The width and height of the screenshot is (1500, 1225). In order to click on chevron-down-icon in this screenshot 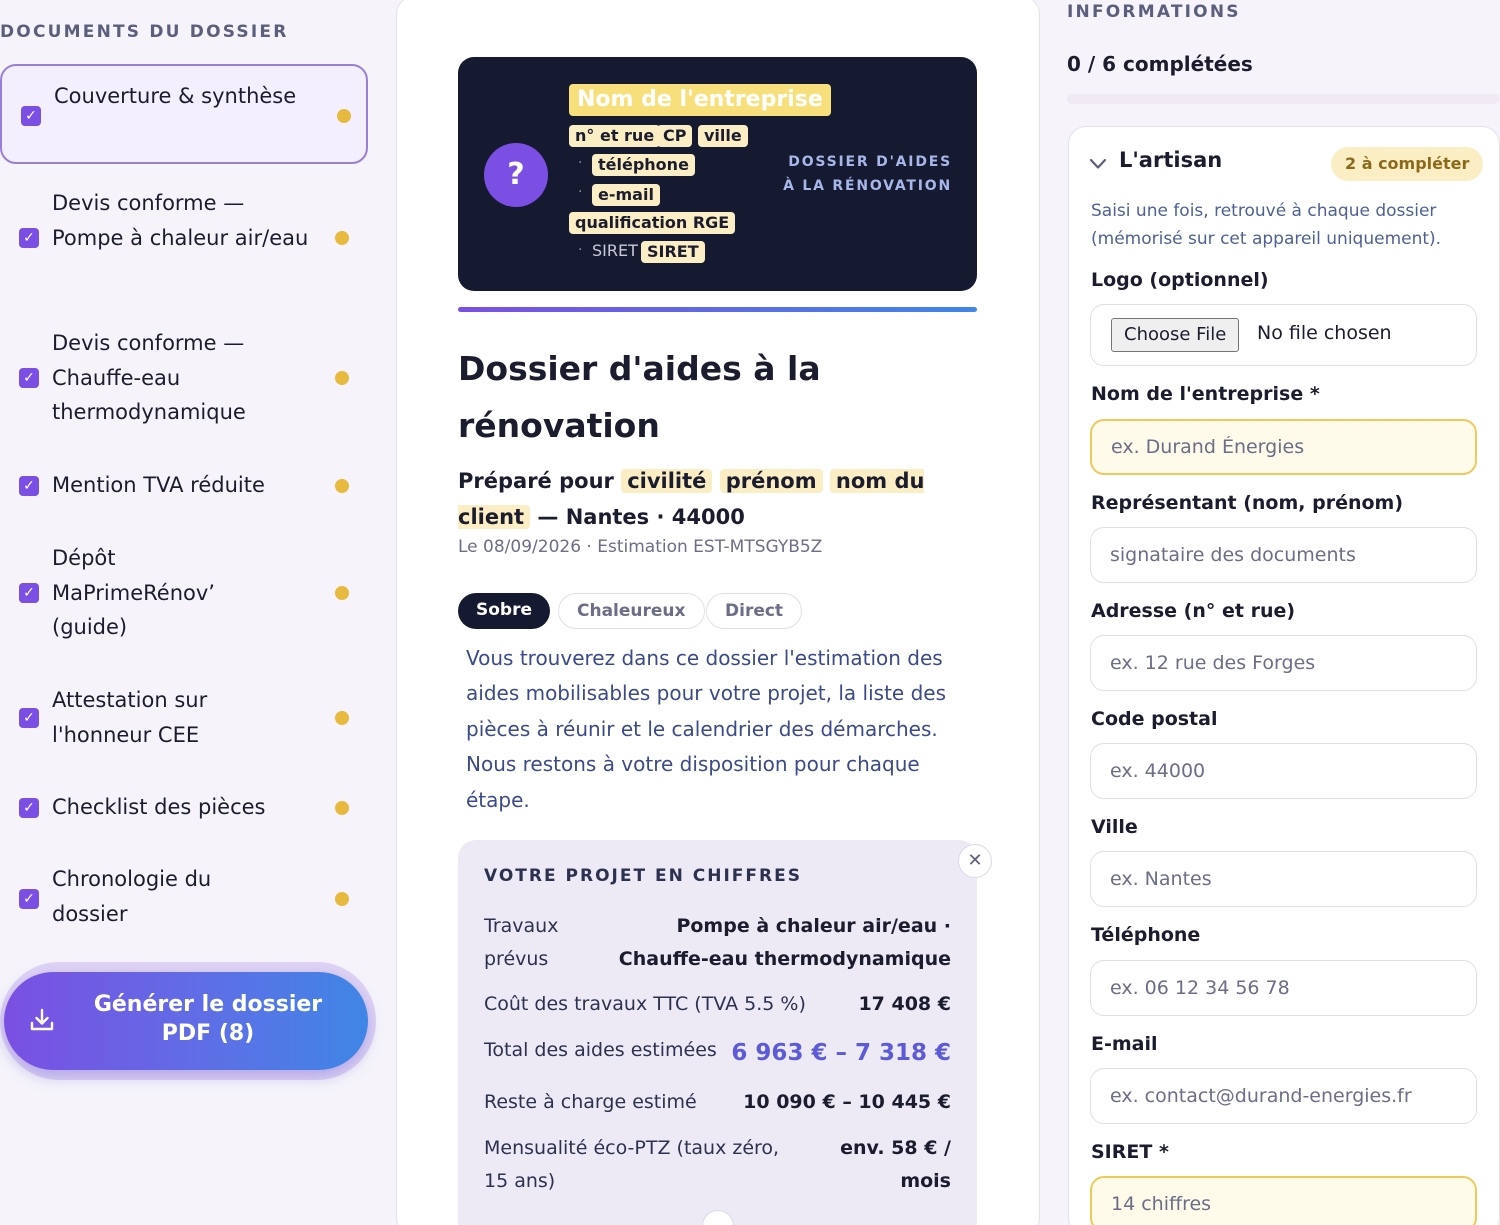, I will do `click(1098, 164)`.